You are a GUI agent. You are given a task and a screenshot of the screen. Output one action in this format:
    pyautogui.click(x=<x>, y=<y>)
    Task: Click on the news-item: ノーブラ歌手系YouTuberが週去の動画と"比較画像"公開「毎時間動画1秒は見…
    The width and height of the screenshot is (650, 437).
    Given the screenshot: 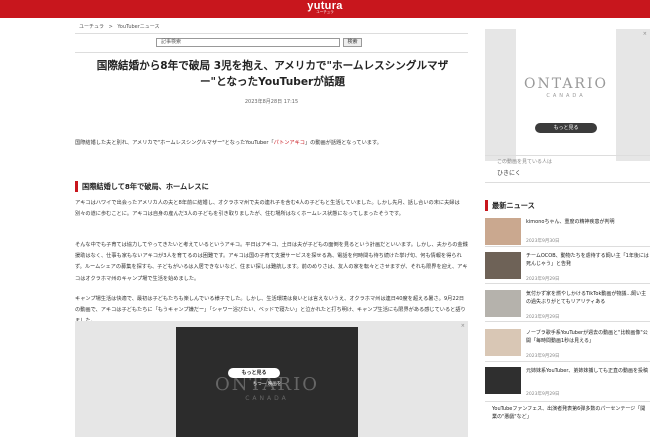 What is the action you would take?
    pyautogui.click(x=567, y=343)
    